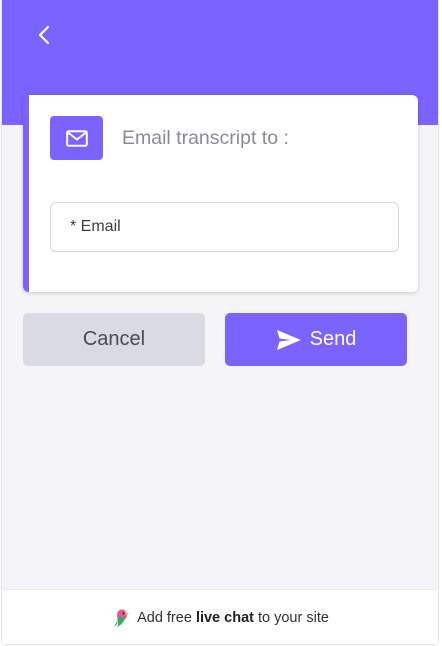  I want to click on send-button-label: Send, so click(333, 339).